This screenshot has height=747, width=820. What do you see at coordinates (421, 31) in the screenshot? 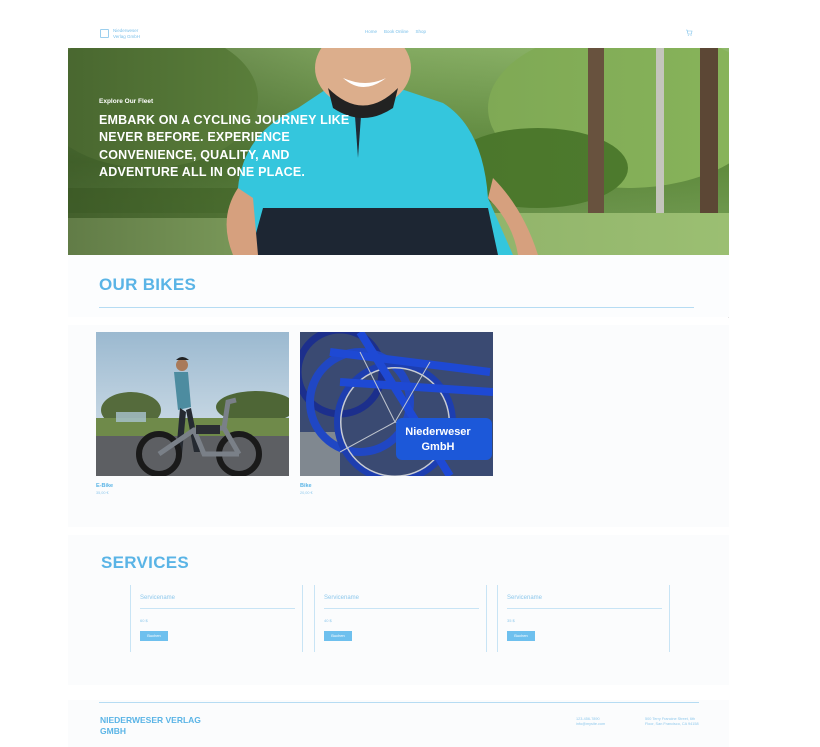
I see `nav-shop: Shop` at bounding box center [421, 31].